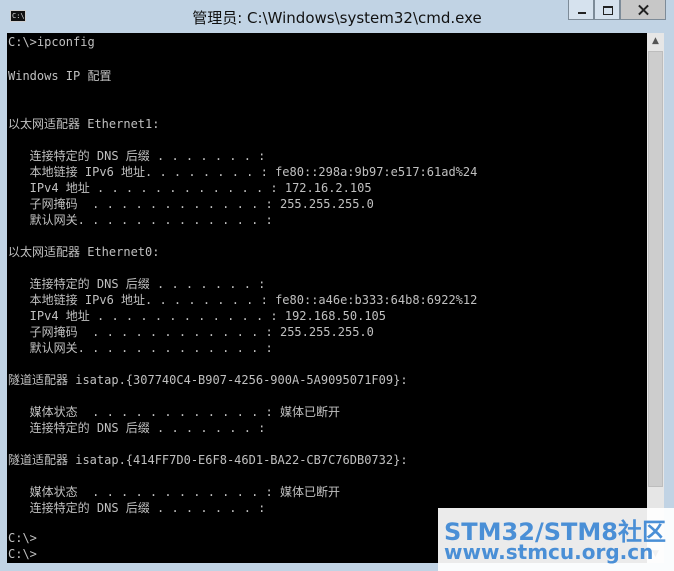 The width and height of the screenshot is (674, 571). I want to click on close-button, so click(643, 10).